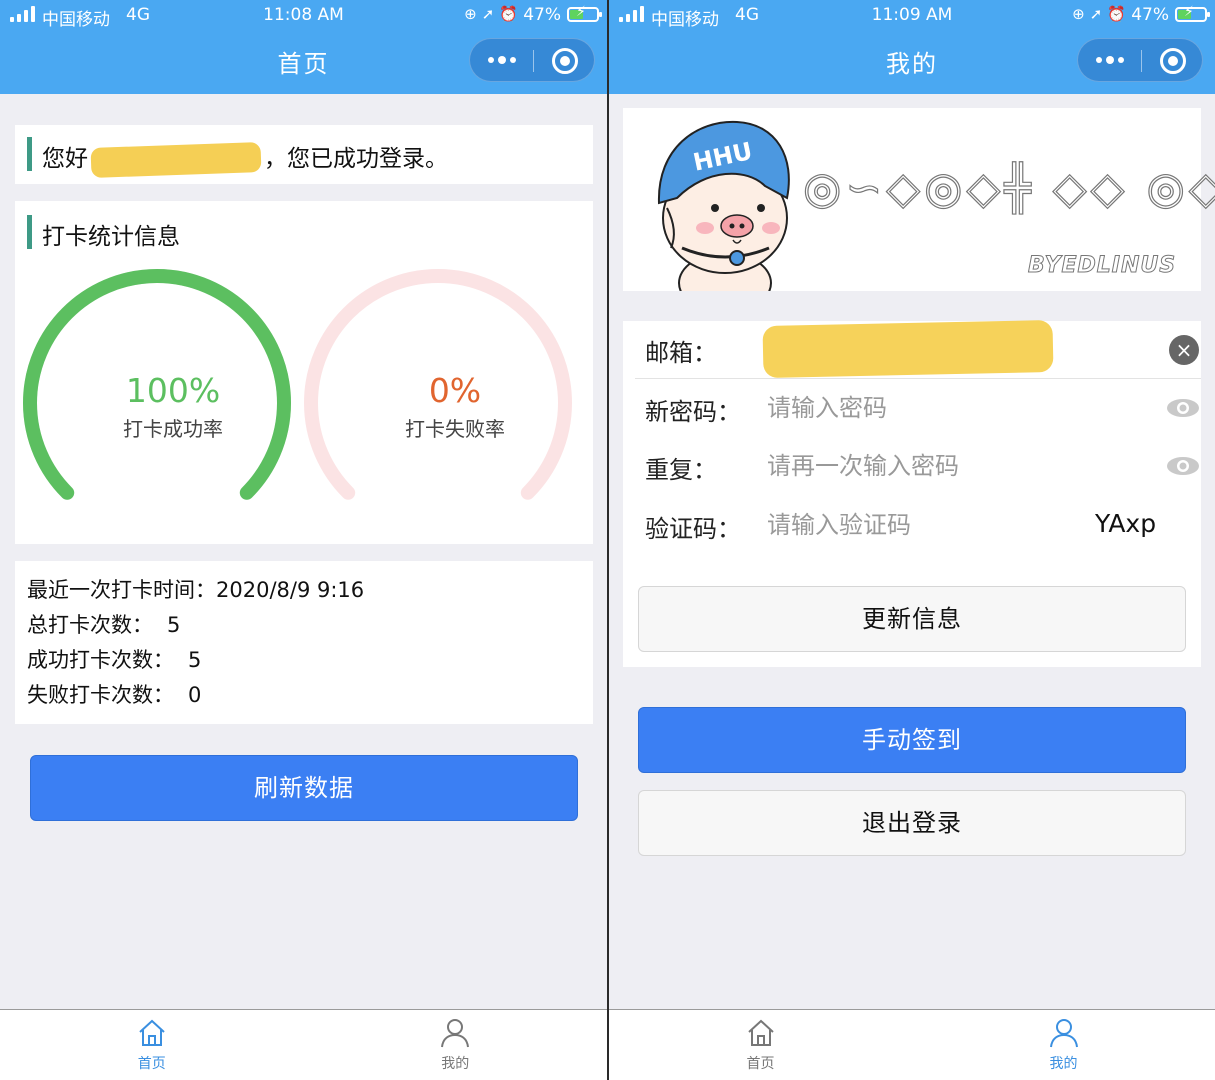  What do you see at coordinates (693, 529) in the screenshot?
I see `captcha-label: 验证码：` at bounding box center [693, 529].